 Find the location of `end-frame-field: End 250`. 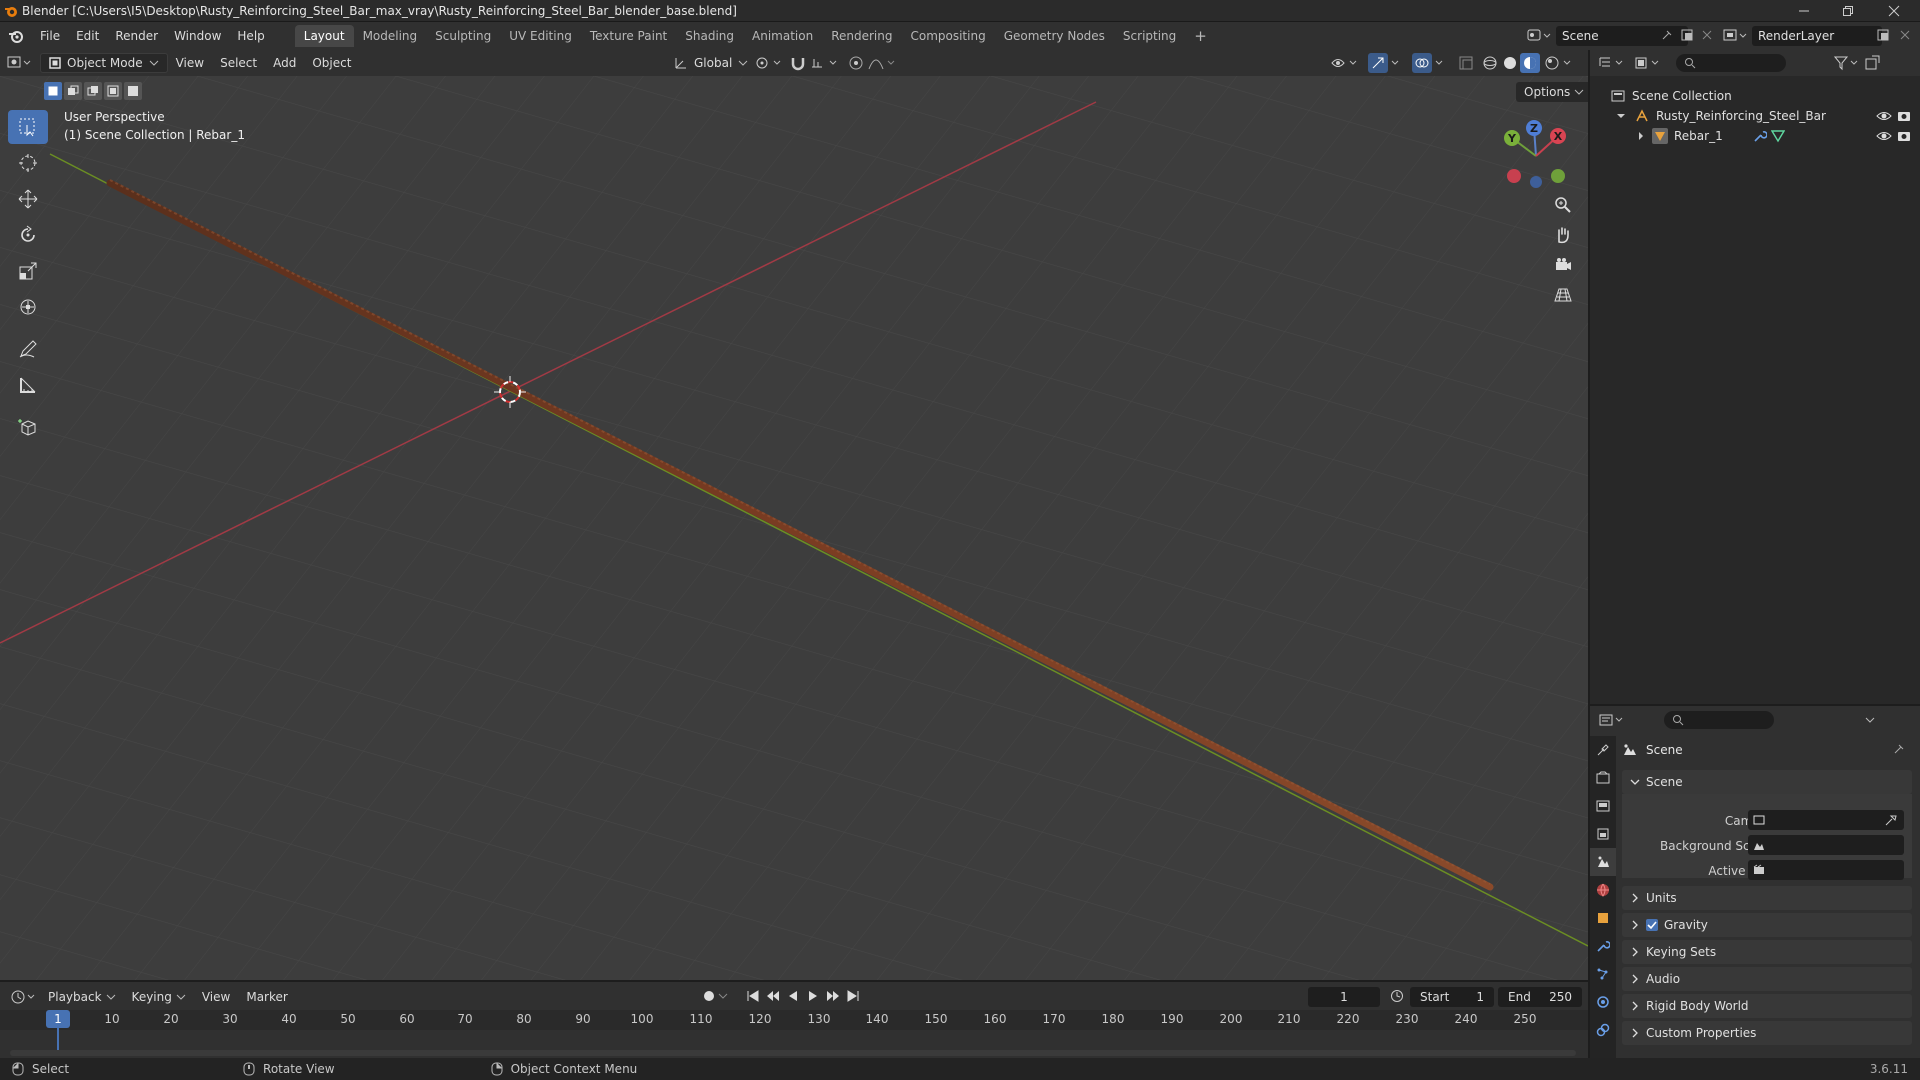

end-frame-field: End 250 is located at coordinates (1540, 997).